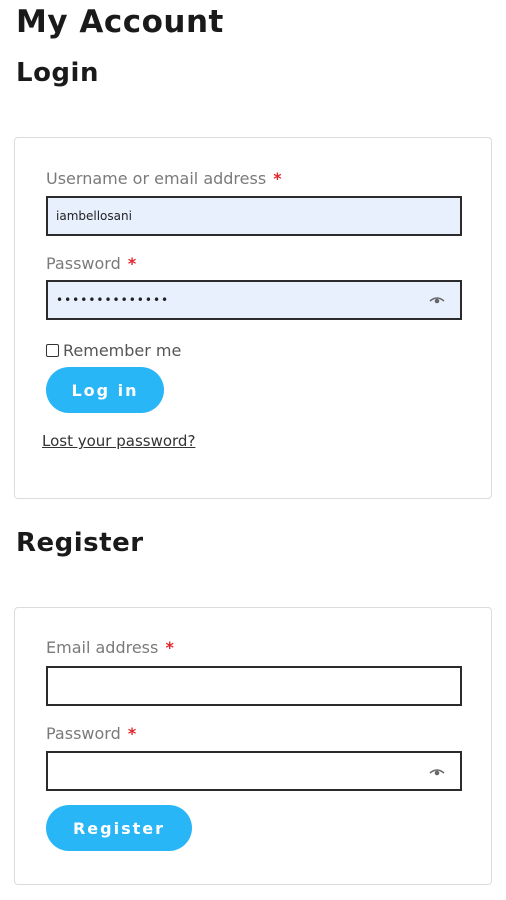 The height and width of the screenshot is (900, 506). I want to click on email-label: Email address *, so click(110, 647).